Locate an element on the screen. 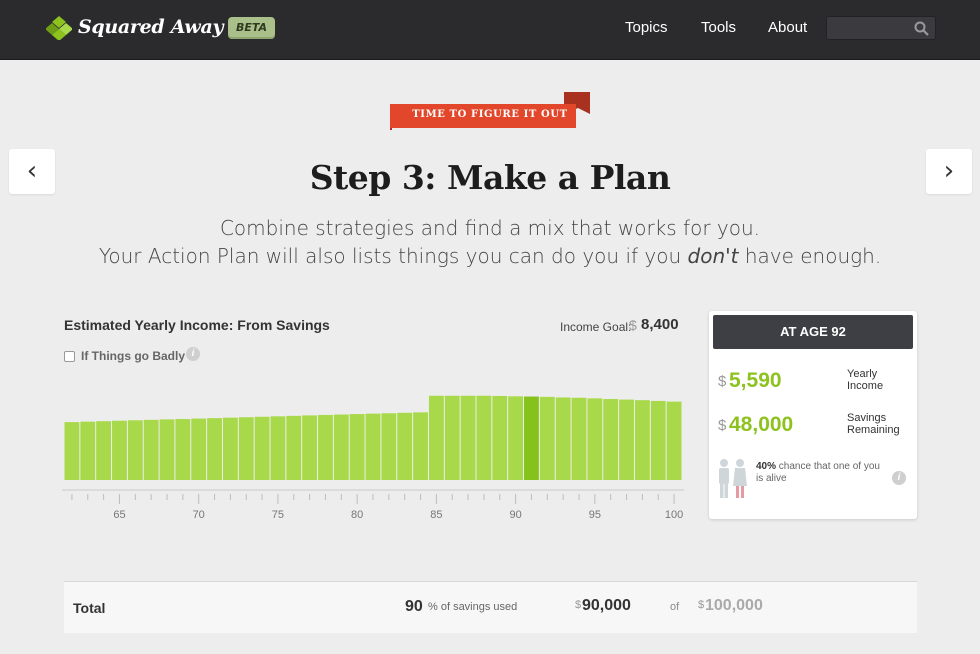  things-go-badly-checkbox is located at coordinates (69, 356).